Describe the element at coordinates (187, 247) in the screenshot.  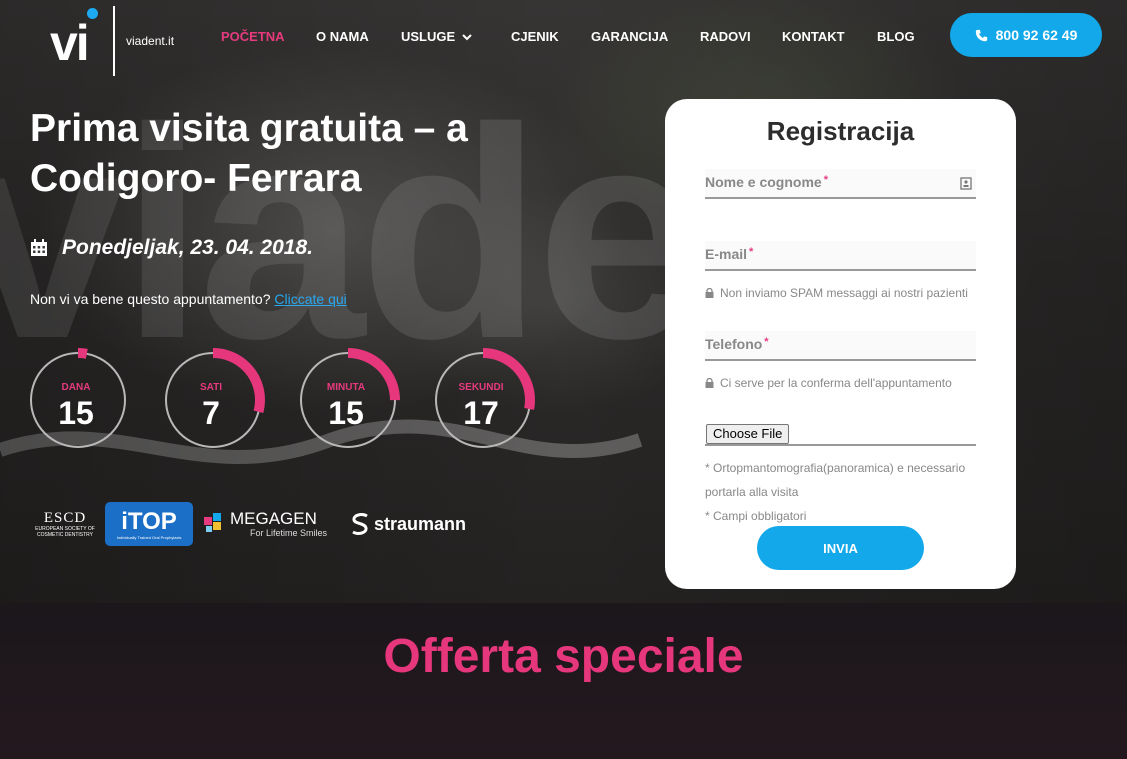
I see `date-text: Ponedjeljak, 23. 04. 2018.` at that location.